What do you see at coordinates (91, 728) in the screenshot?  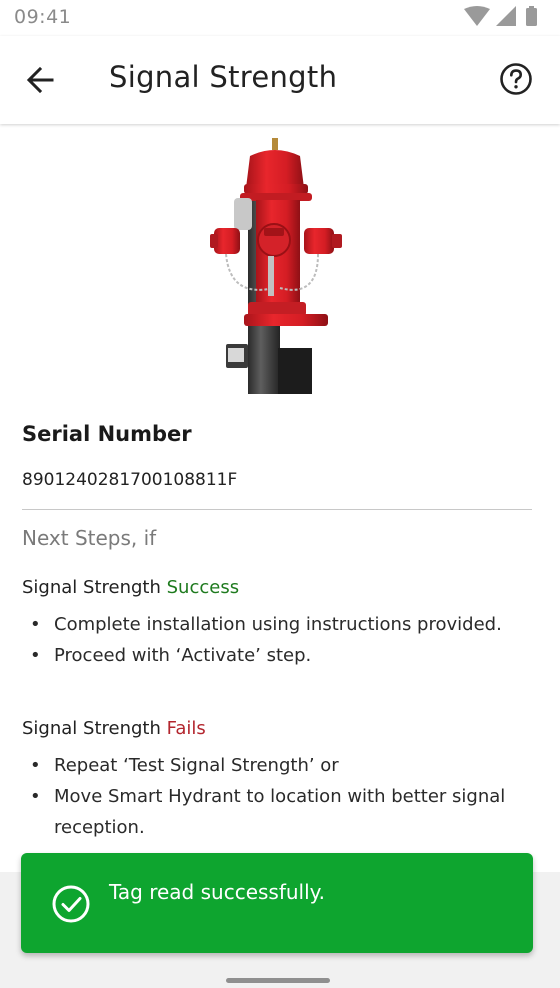 I see `fail-heading-prefix: Signal Strength` at bounding box center [91, 728].